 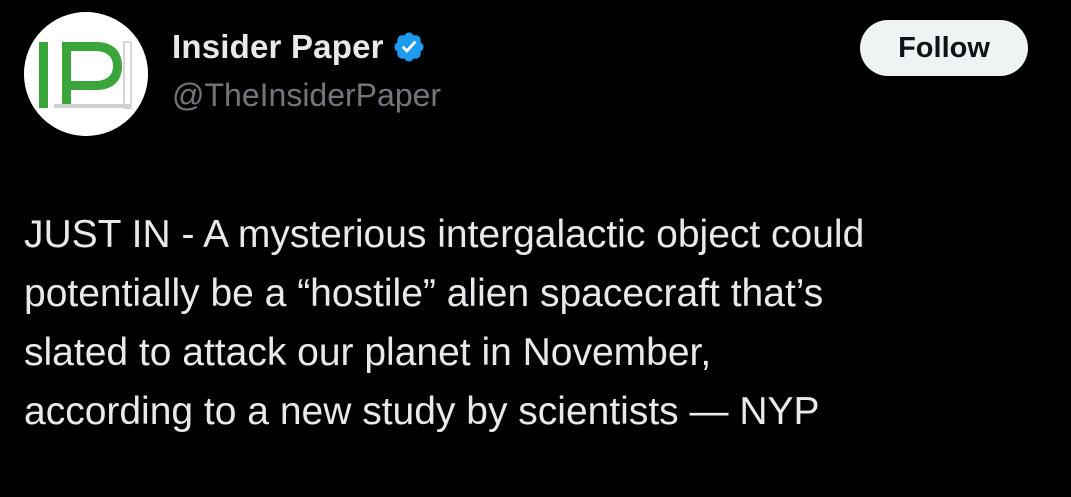 What do you see at coordinates (944, 48) in the screenshot?
I see `follow-button: Follow` at bounding box center [944, 48].